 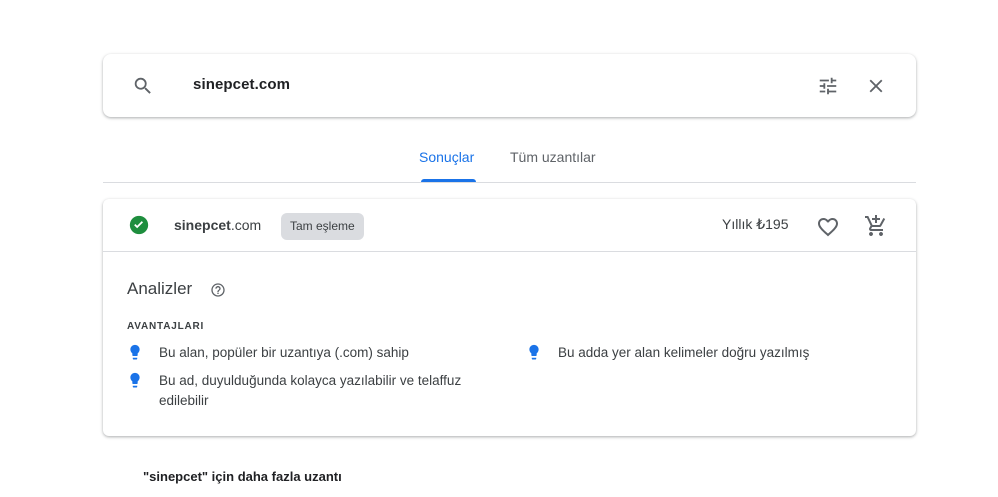 I want to click on check-circle-icon, so click(x=139, y=225).